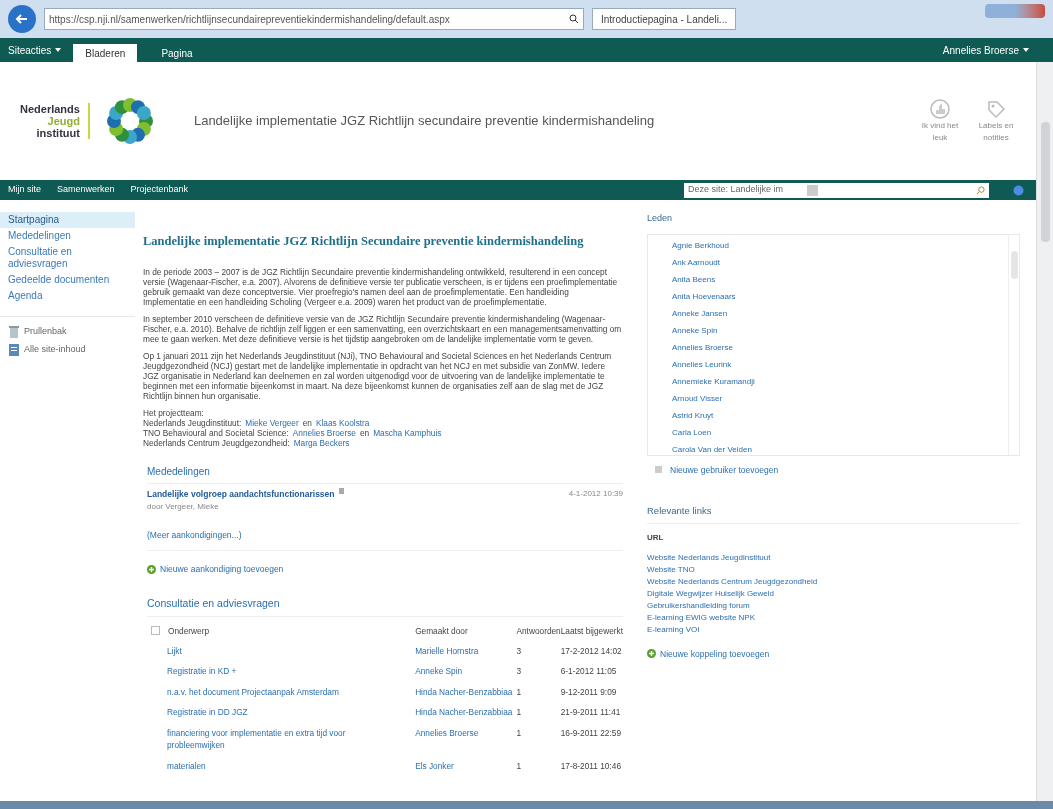  What do you see at coordinates (447, 732) in the screenshot?
I see `author-link: Annelies Broerse` at bounding box center [447, 732].